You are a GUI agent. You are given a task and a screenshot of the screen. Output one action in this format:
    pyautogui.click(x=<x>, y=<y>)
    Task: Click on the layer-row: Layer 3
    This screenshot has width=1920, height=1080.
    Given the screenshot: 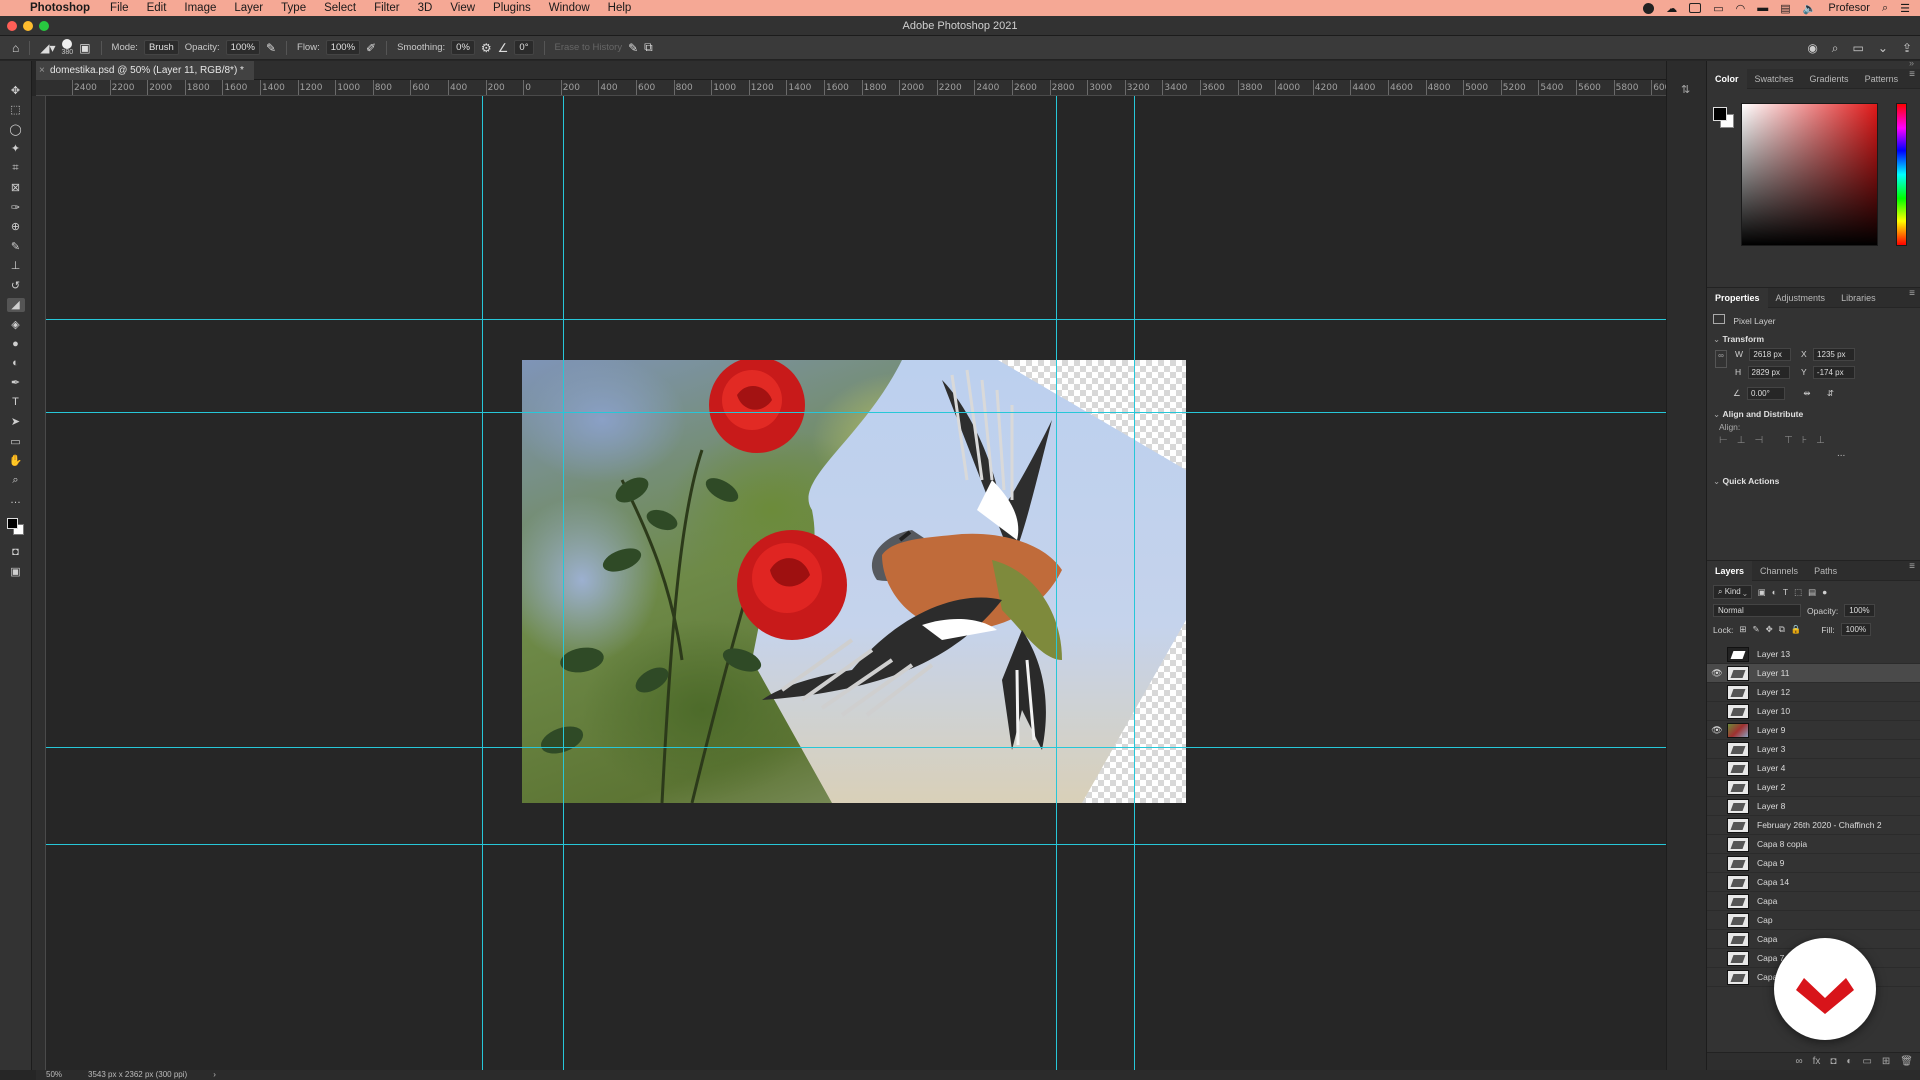 What is the action you would take?
    pyautogui.click(x=1813, y=749)
    